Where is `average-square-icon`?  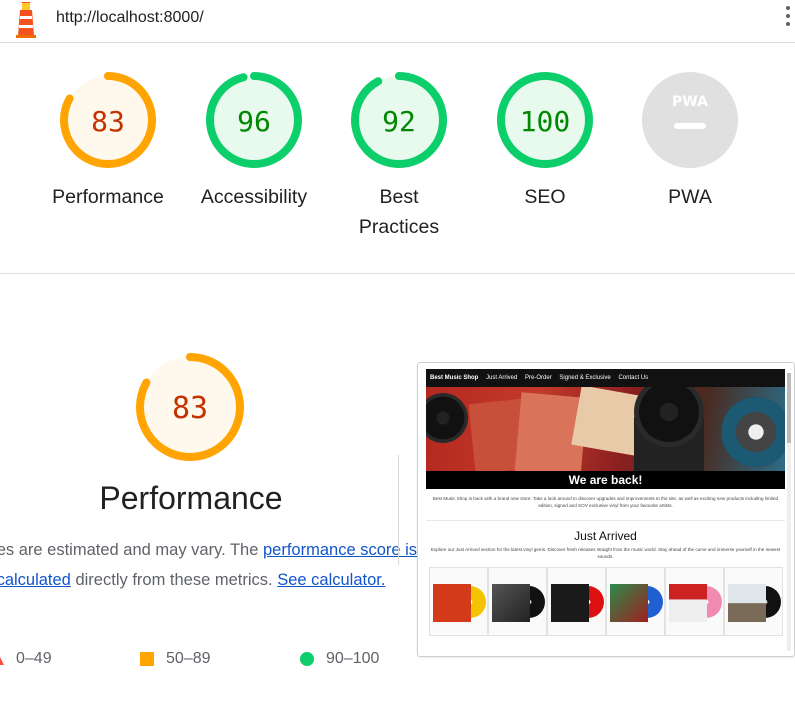
average-square-icon is located at coordinates (147, 658).